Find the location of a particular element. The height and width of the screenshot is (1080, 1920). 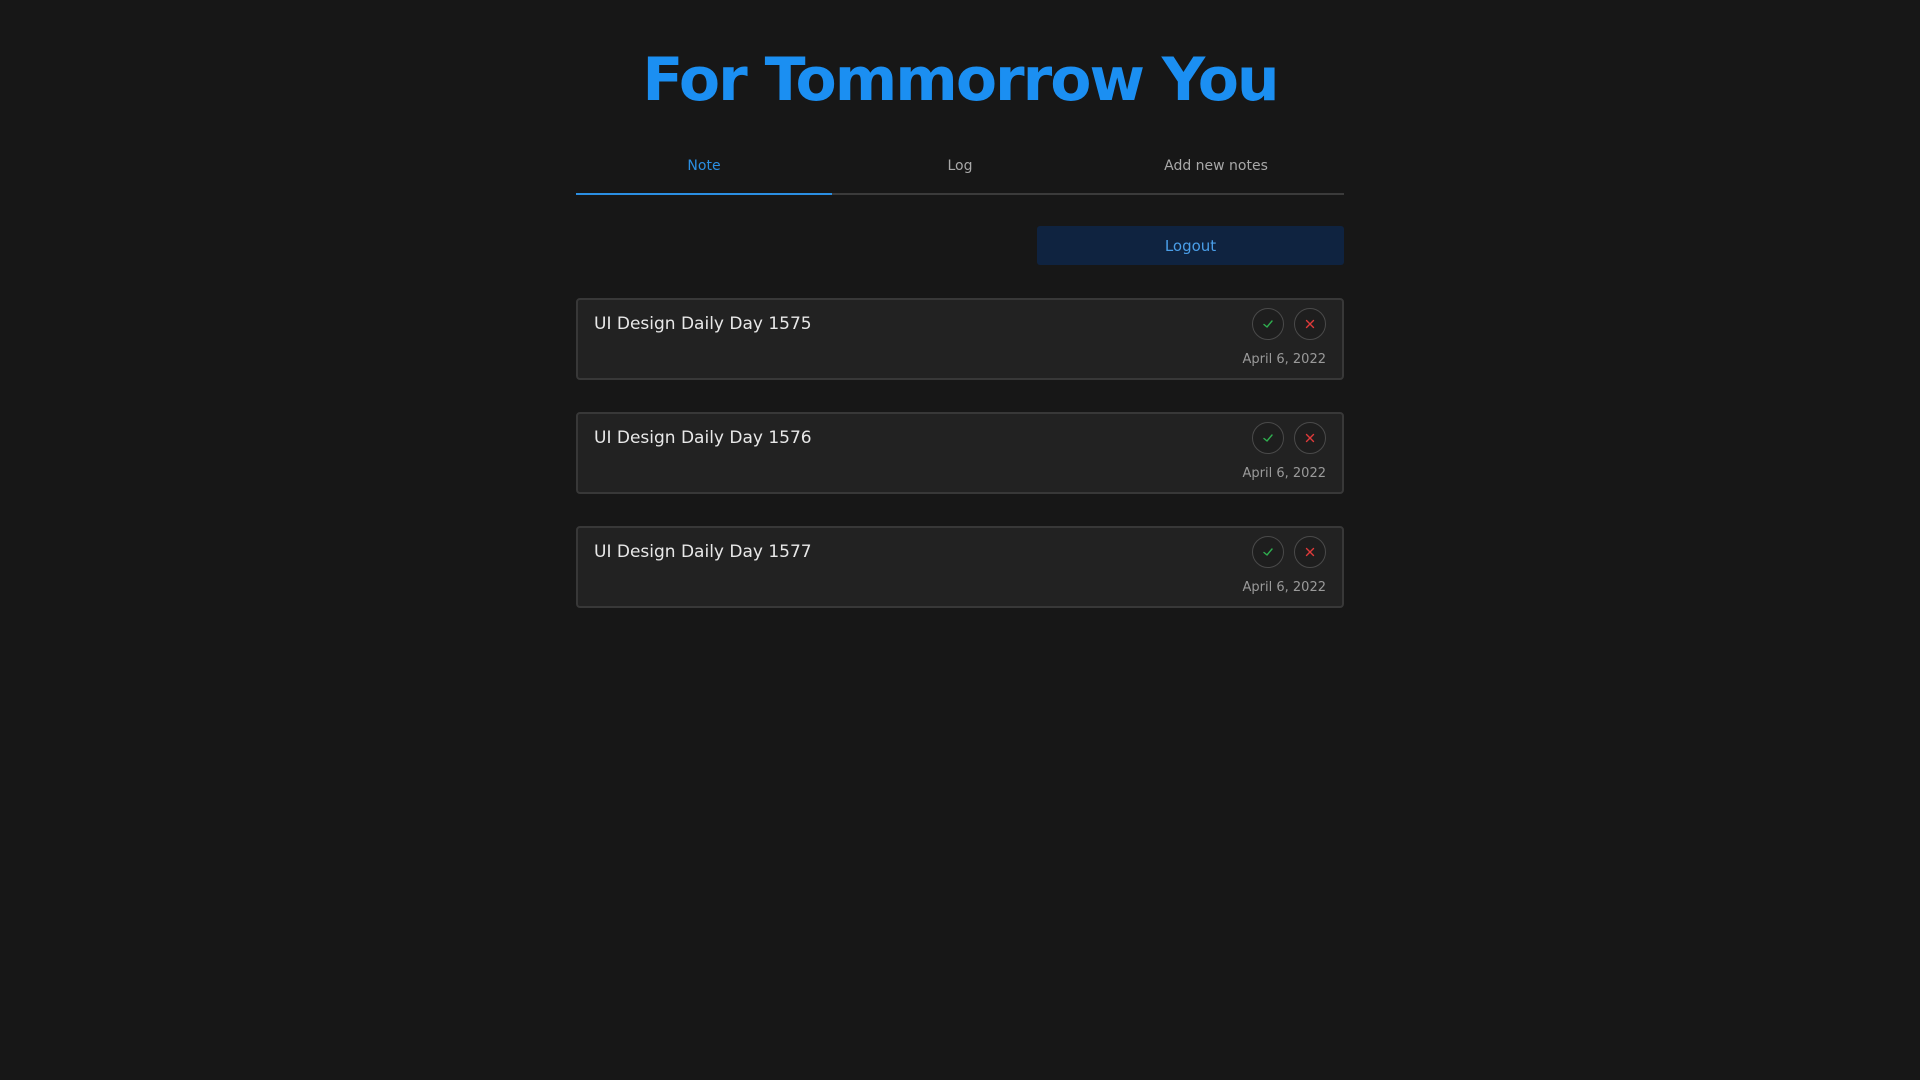

tab-note: Note is located at coordinates (704, 171).